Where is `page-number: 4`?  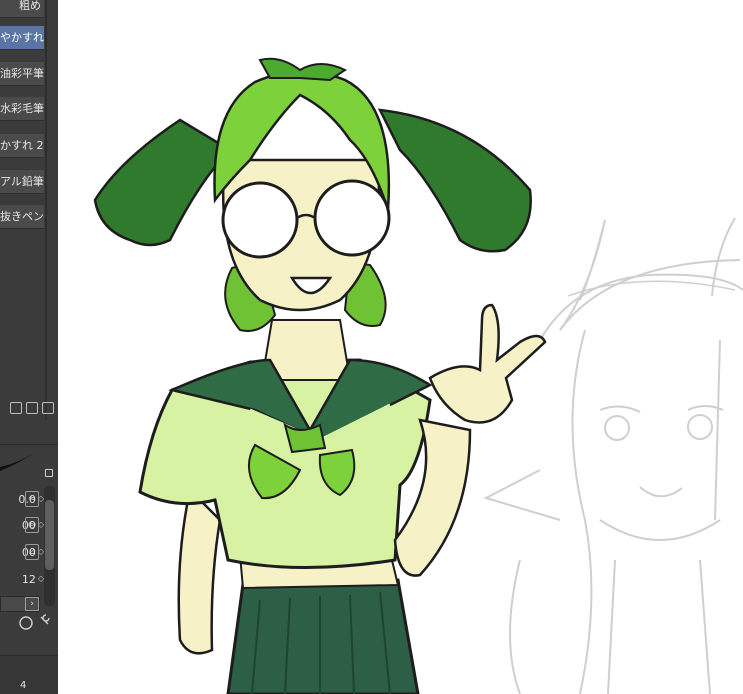
page-number: 4 is located at coordinates (23, 685).